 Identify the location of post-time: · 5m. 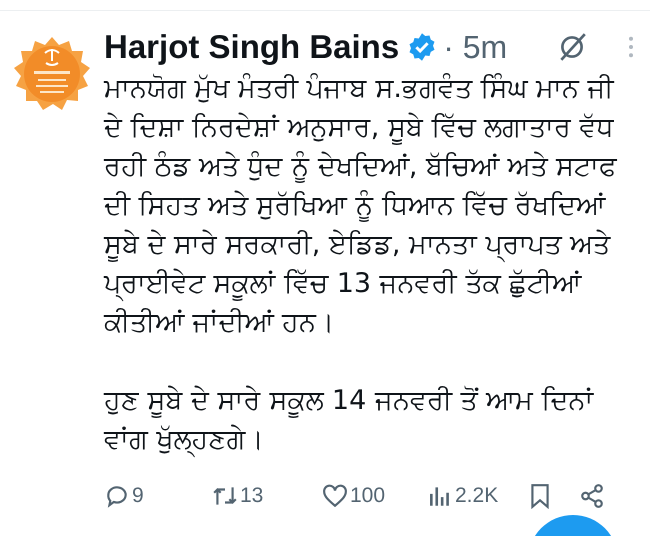
(475, 47).